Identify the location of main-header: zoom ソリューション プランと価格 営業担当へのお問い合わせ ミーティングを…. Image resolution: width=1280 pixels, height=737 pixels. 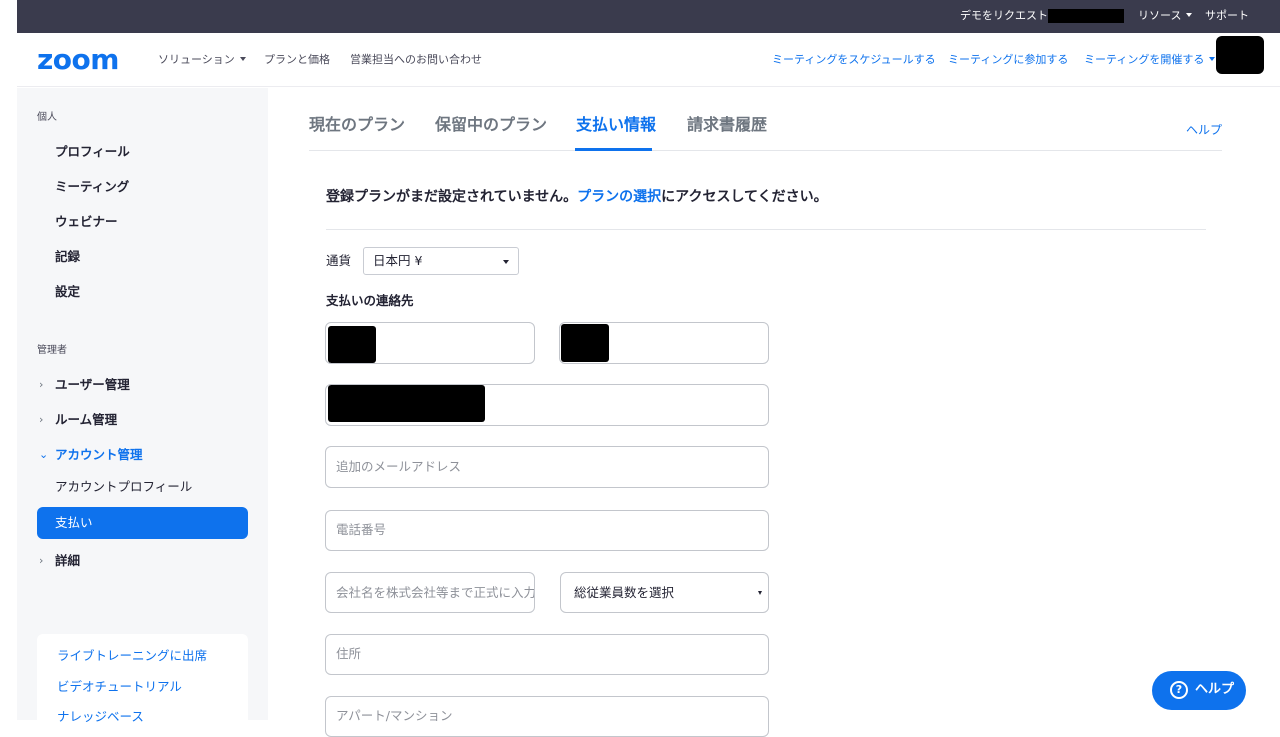
(648, 60).